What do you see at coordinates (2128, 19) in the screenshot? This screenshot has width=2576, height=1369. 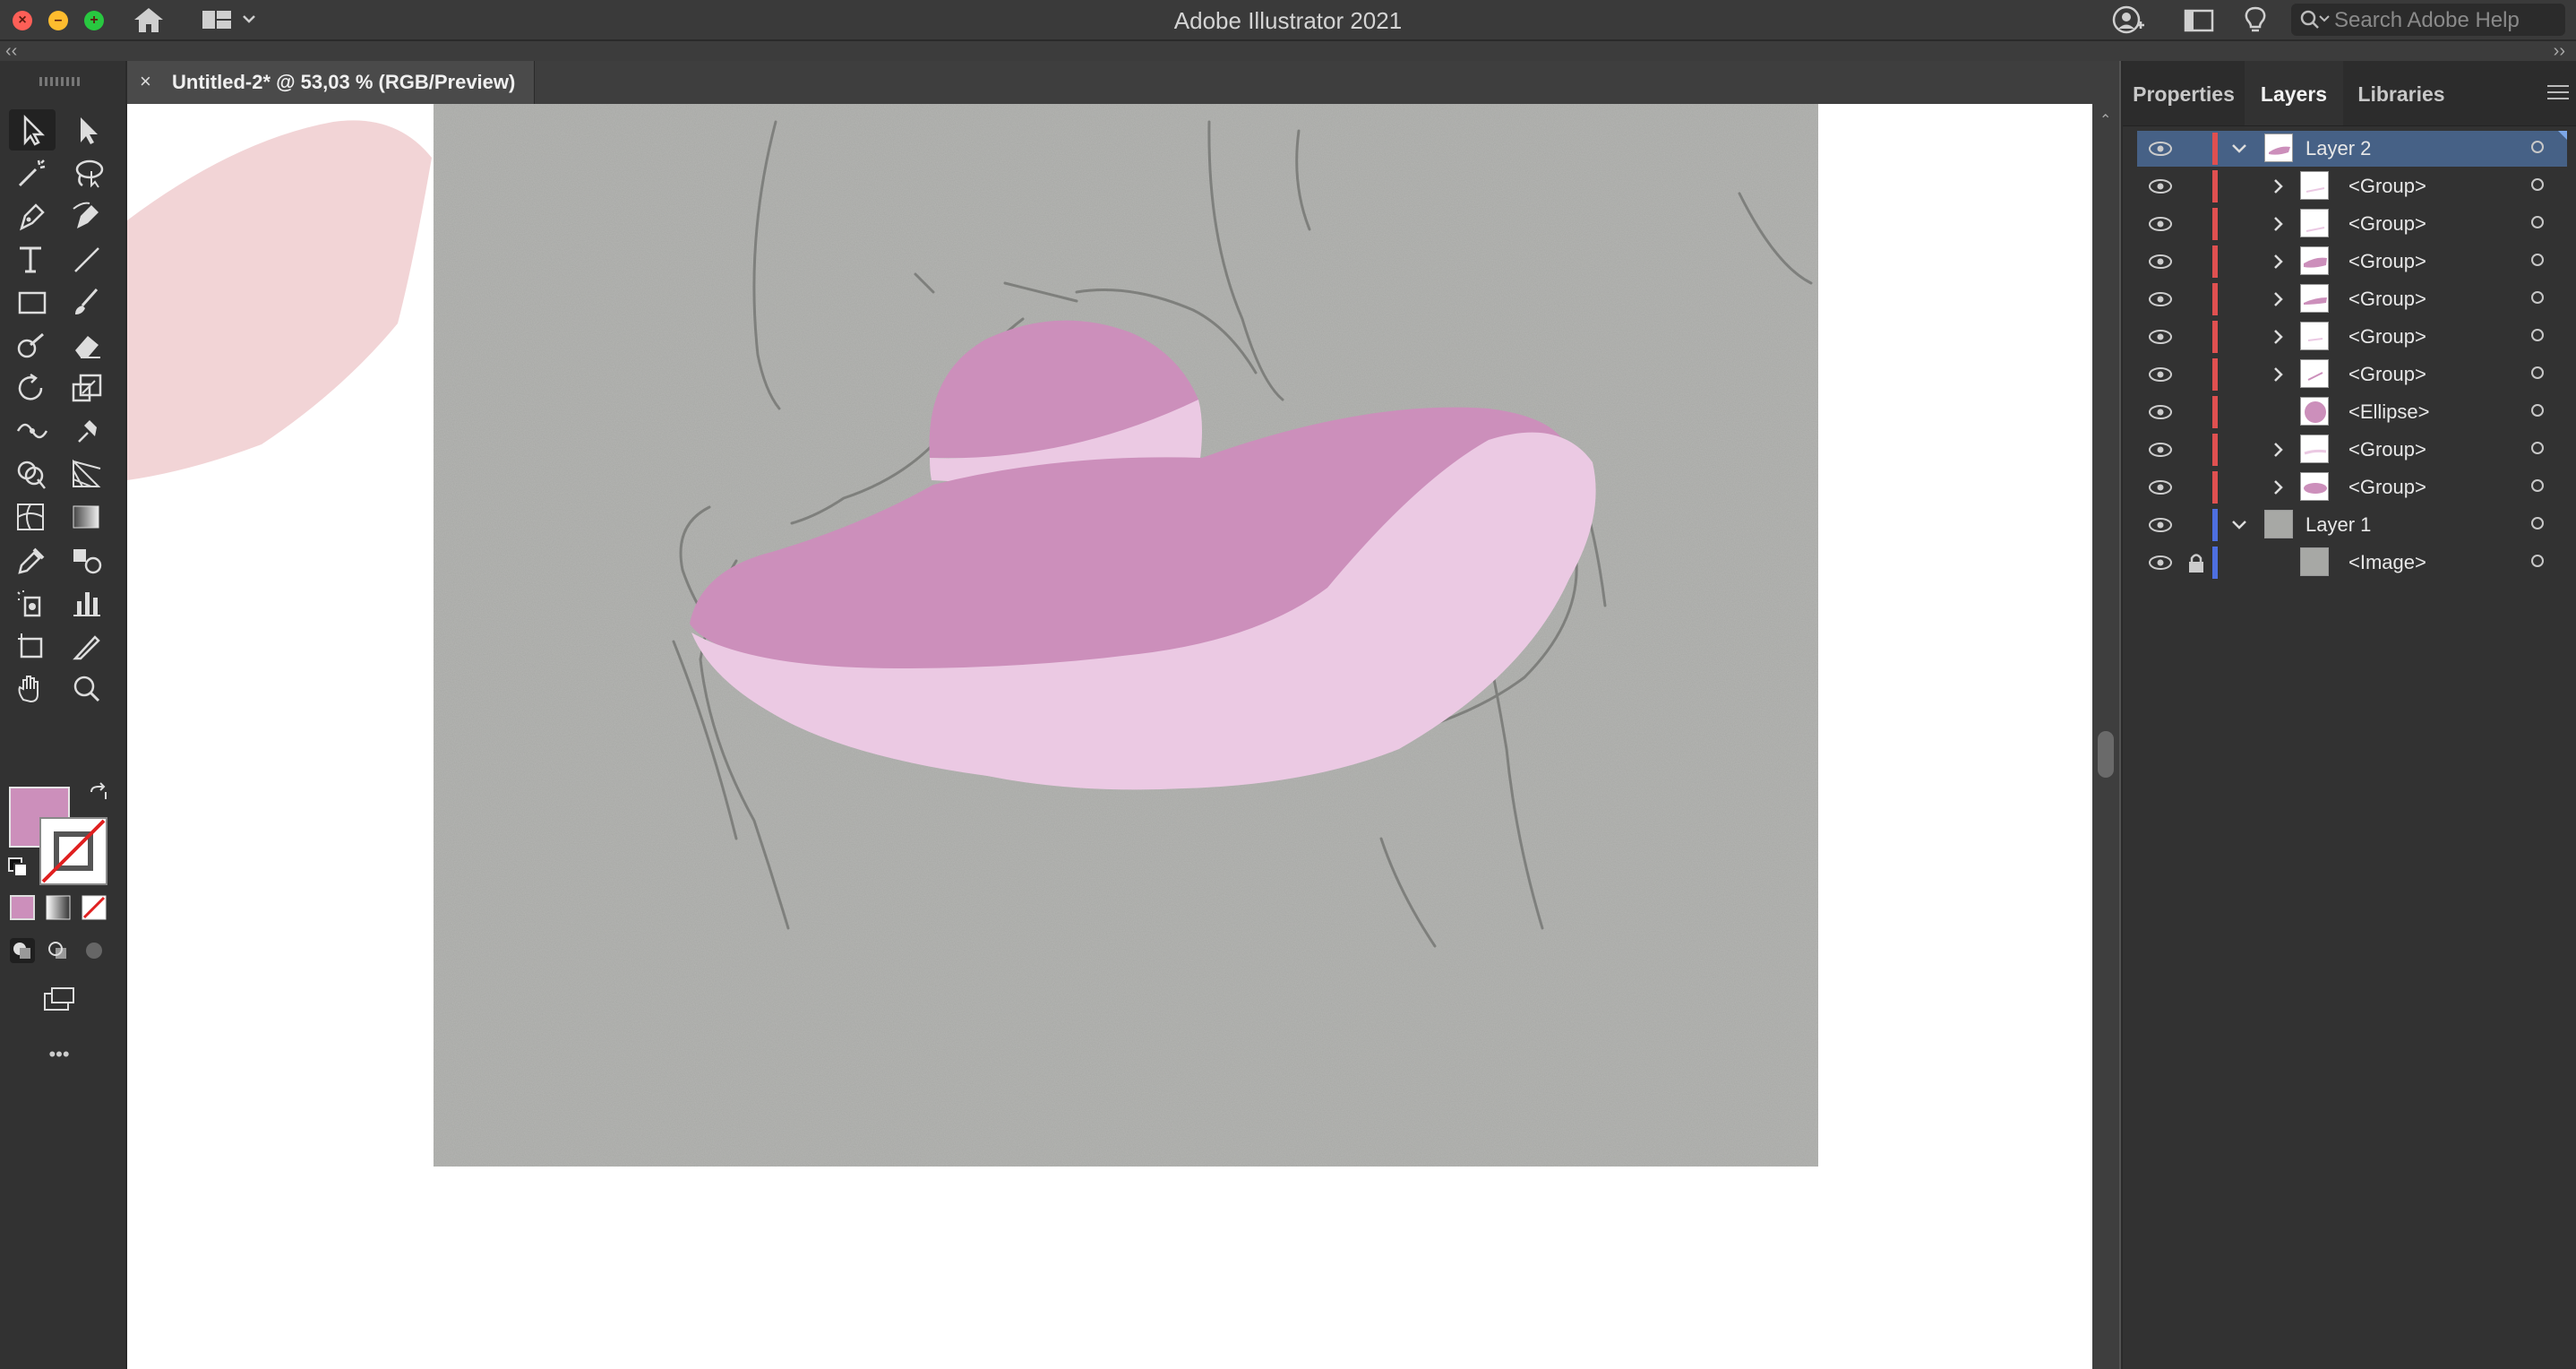 I see `account-button` at bounding box center [2128, 19].